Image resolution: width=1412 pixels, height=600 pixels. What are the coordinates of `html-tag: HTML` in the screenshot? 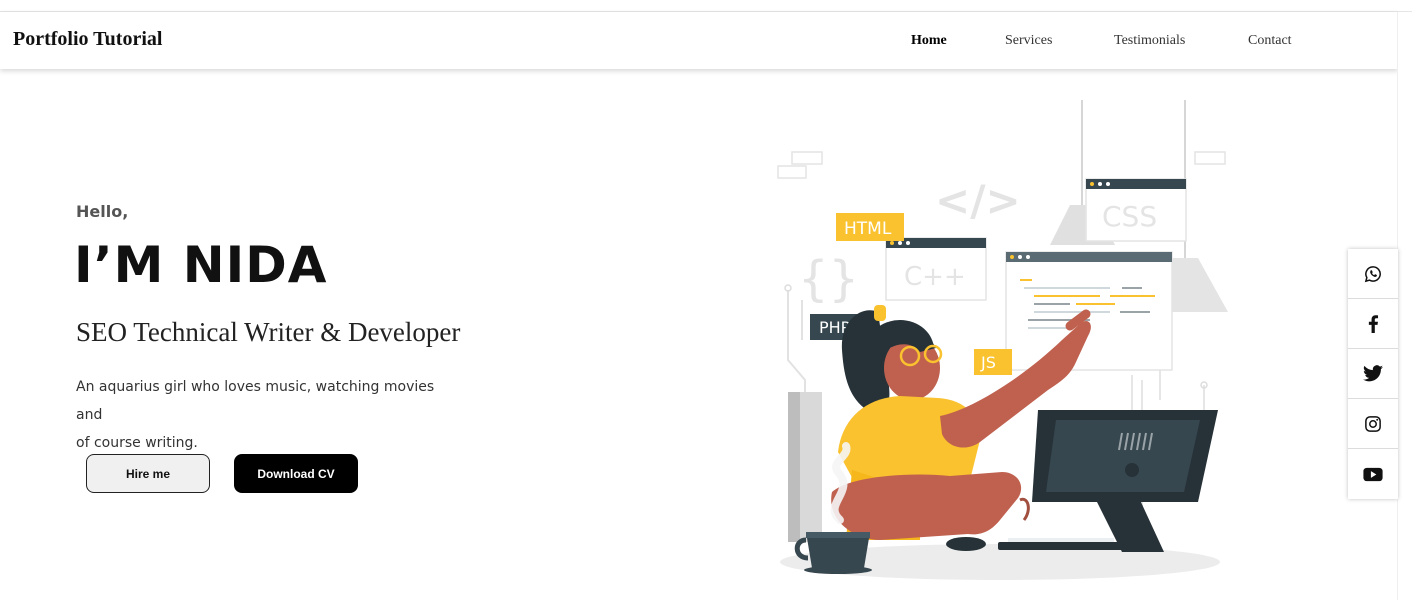 It's located at (868, 229).